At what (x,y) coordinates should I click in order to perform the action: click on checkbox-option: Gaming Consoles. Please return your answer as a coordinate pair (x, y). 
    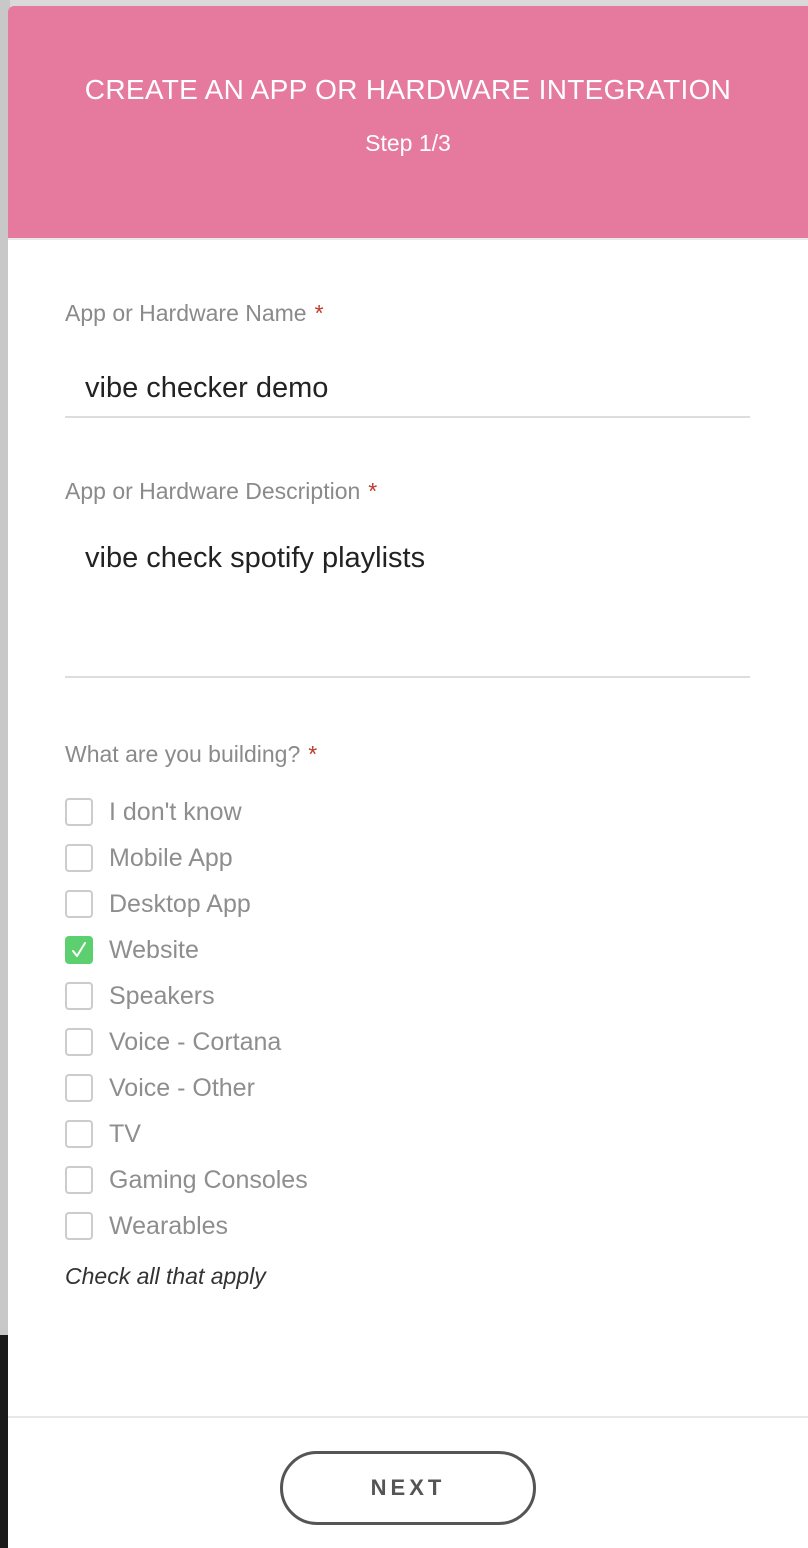
    Looking at the image, I should click on (407, 1180).